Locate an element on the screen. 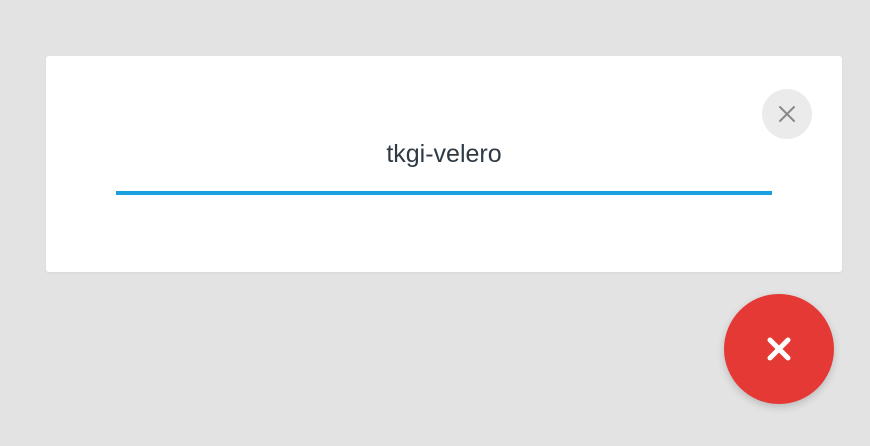  search-input is located at coordinates (444, 154).